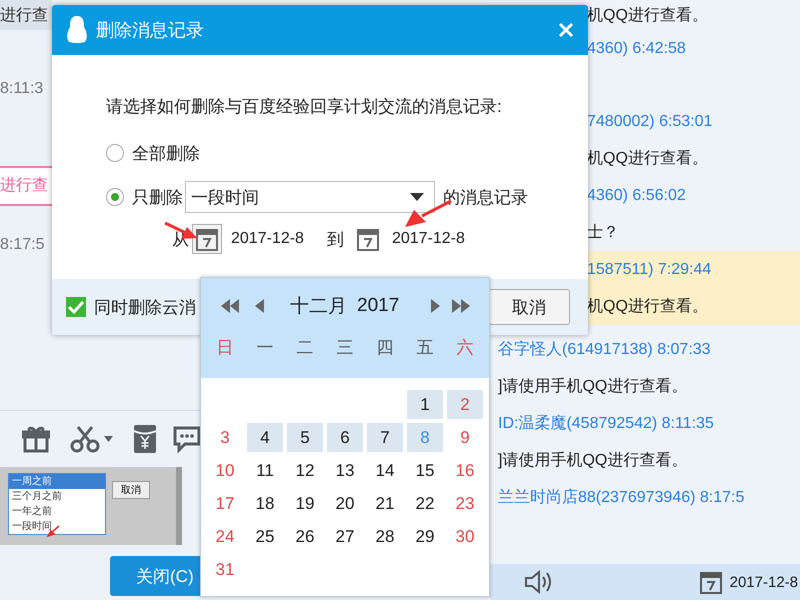 This screenshot has height=600, width=800. What do you see at coordinates (57, 481) in the screenshot?
I see `dropdown-option: 一周之前` at bounding box center [57, 481].